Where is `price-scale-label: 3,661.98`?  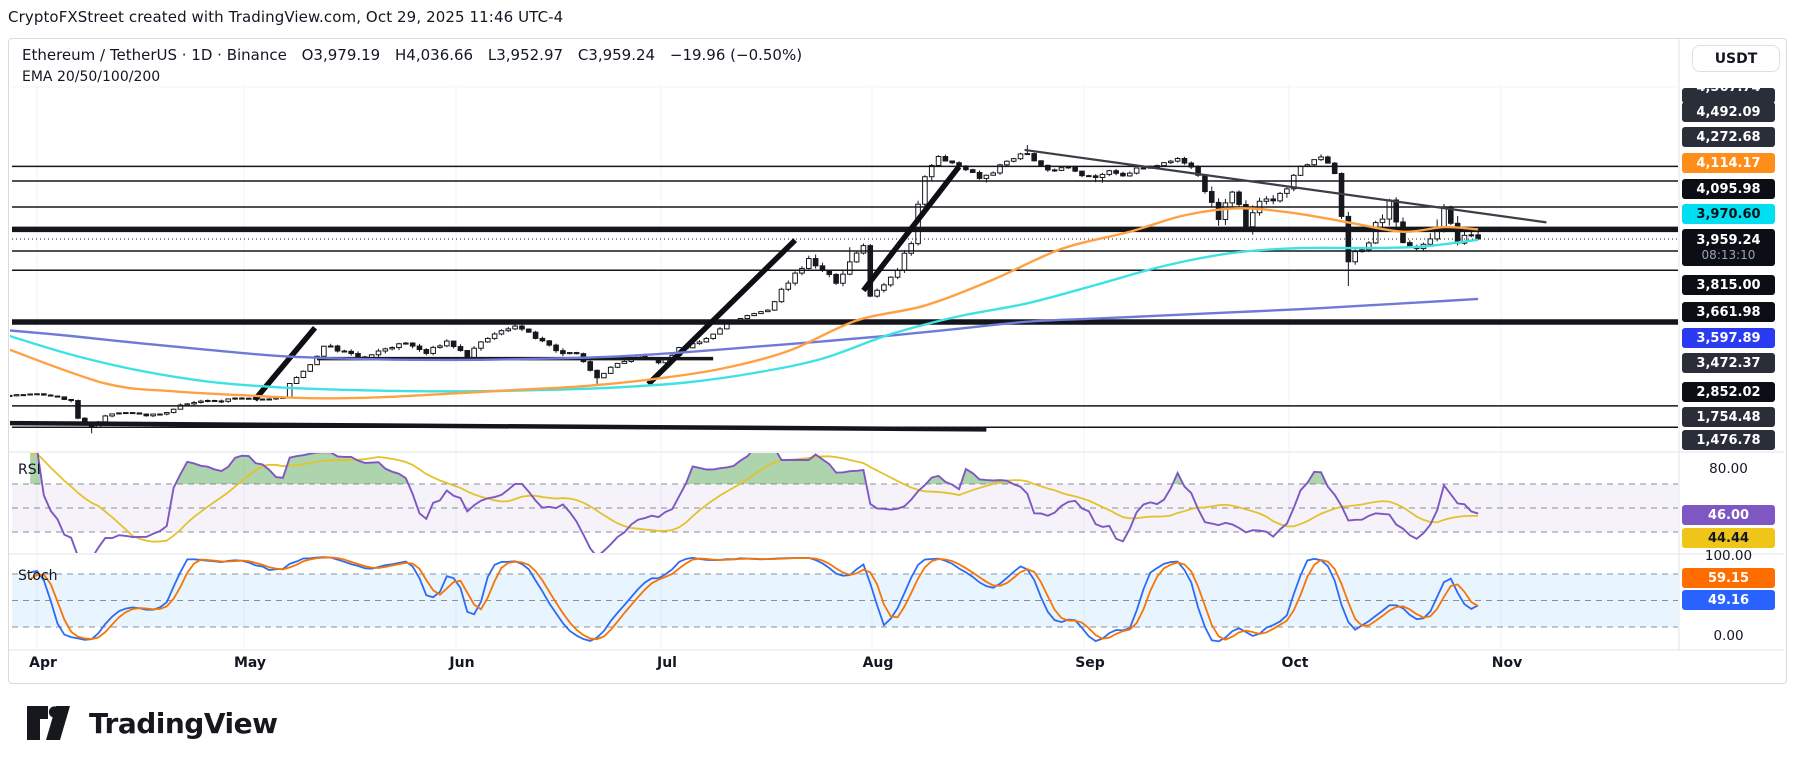
price-scale-label: 3,661.98 is located at coordinates (1728, 312).